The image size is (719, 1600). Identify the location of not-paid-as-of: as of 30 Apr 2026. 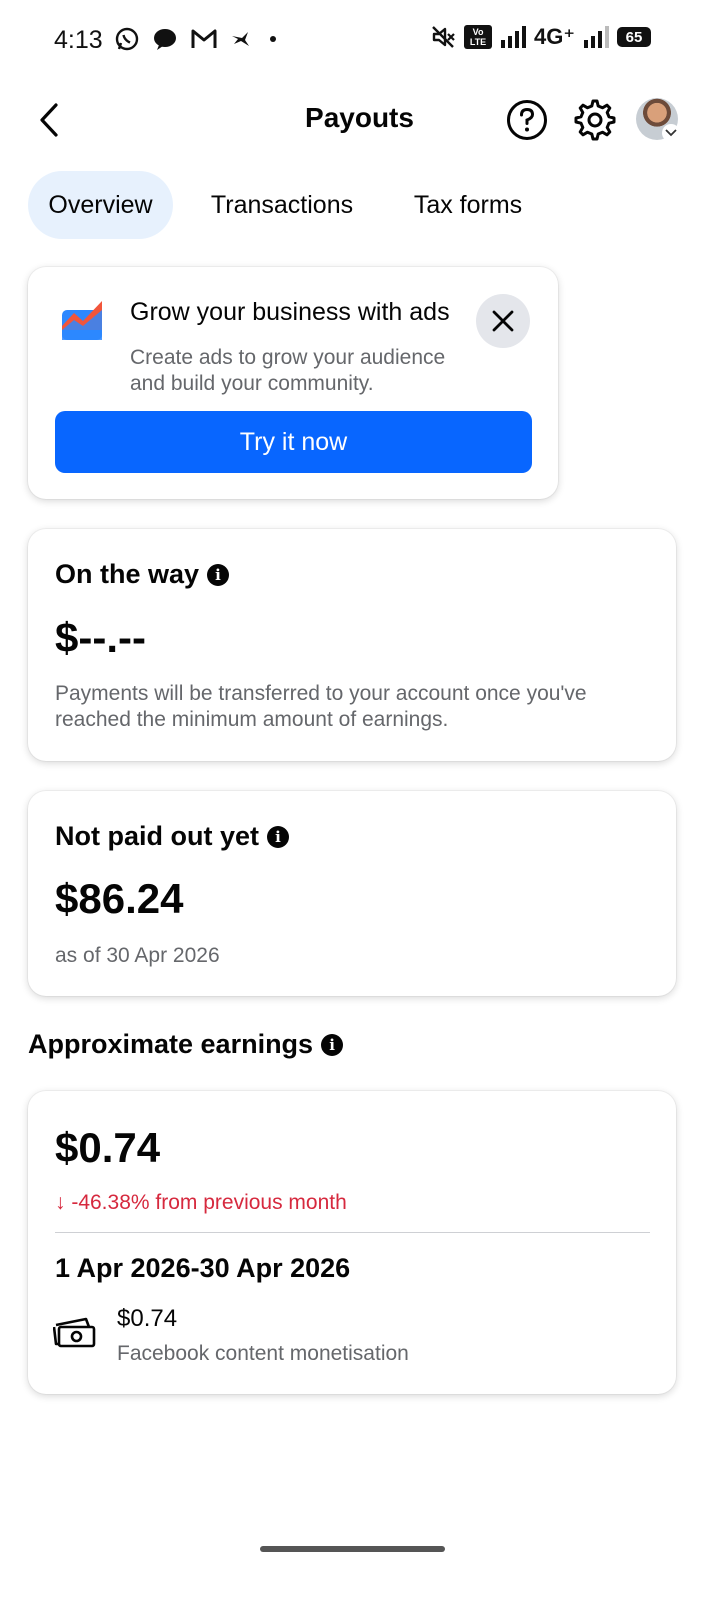
(137, 955).